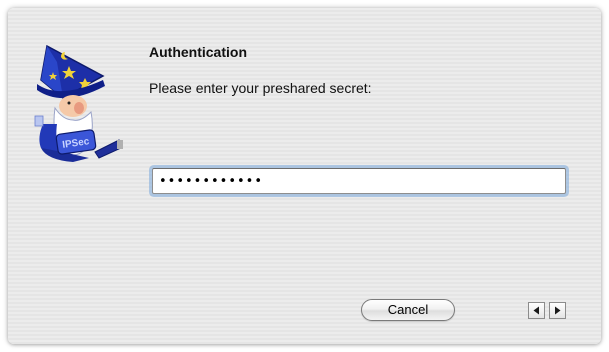 The width and height of the screenshot is (609, 352). I want to click on wizard-logo-icon: IPSec, so click(78, 103).